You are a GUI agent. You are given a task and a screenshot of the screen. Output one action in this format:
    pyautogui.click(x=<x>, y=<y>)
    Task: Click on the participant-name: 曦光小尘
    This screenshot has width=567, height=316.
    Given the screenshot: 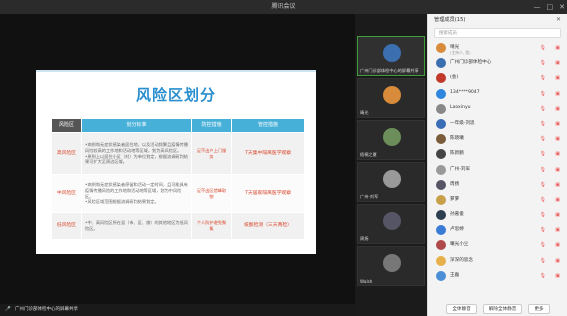 What is the action you would take?
    pyautogui.click(x=459, y=245)
    